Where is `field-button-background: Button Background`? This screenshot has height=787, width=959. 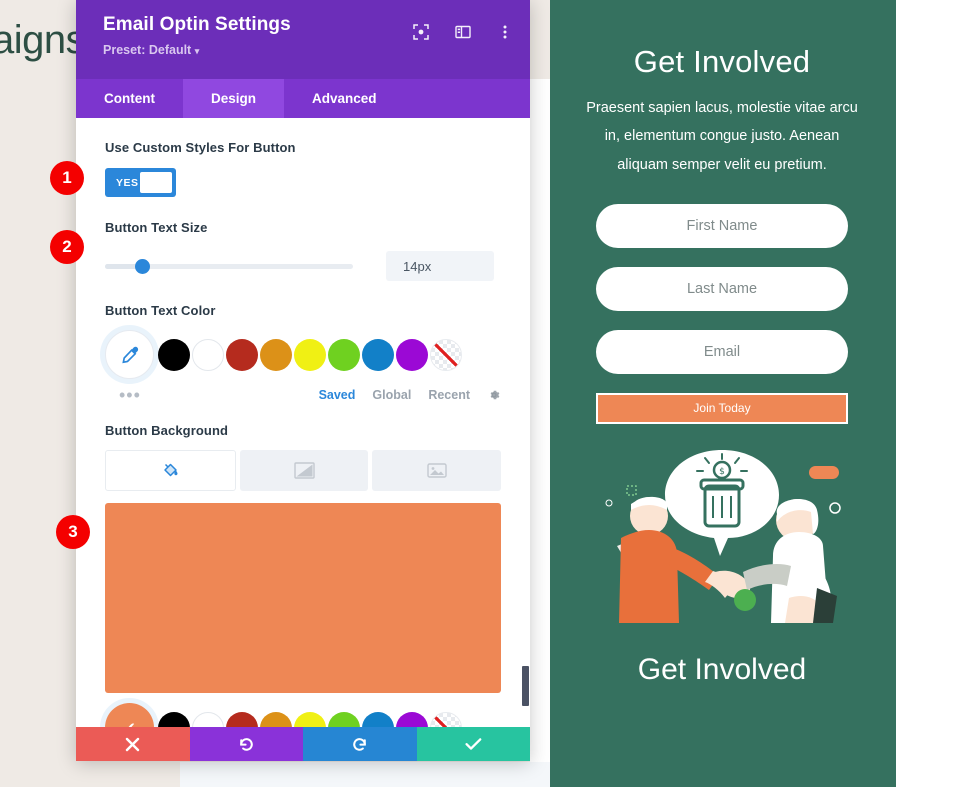 field-button-background: Button Background is located at coordinates (303, 448).